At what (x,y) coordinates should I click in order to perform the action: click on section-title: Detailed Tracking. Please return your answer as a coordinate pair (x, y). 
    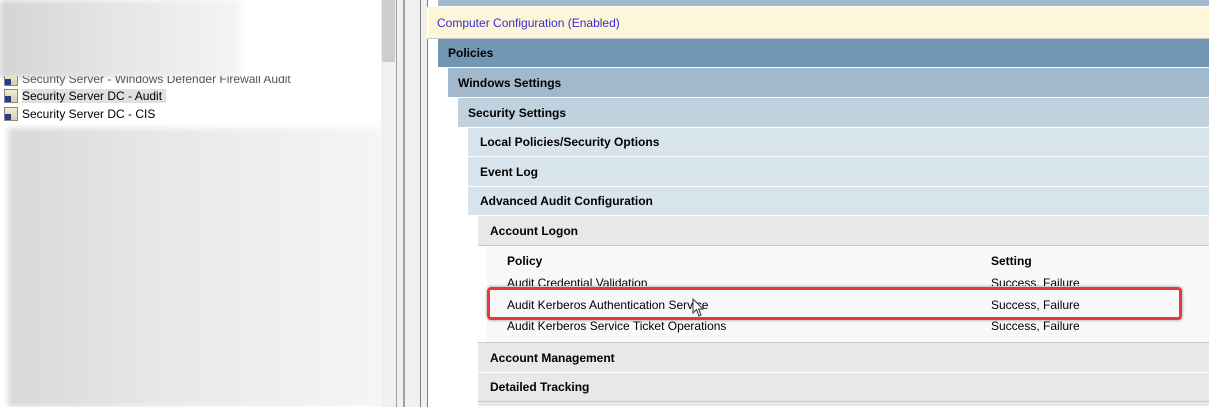
    Looking at the image, I should click on (540, 387).